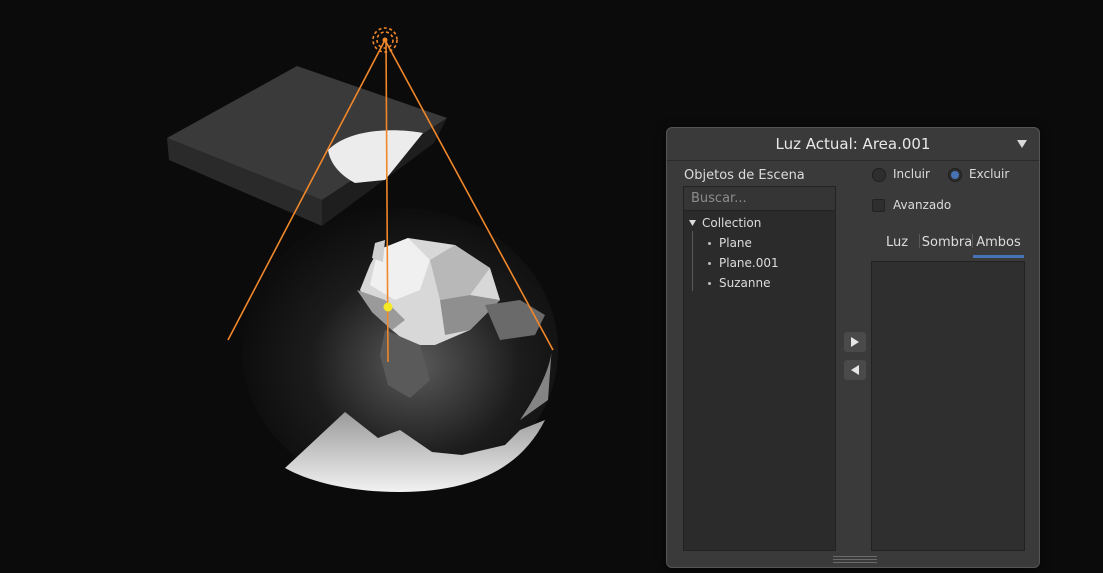 Image resolution: width=1103 pixels, height=573 pixels. Describe the element at coordinates (388, 307) in the screenshot. I see `light-target-dot` at that location.